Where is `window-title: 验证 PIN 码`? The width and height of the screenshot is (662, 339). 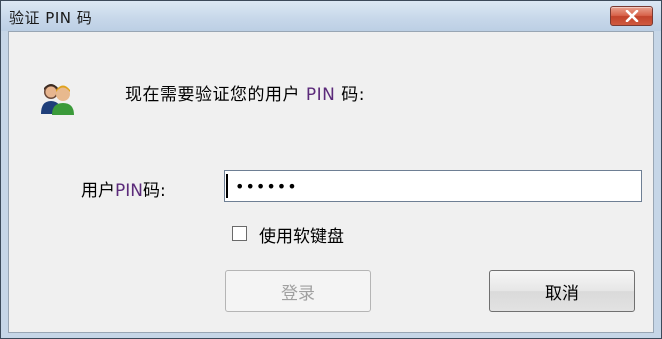 window-title: 验证 PIN 码 is located at coordinates (51, 18).